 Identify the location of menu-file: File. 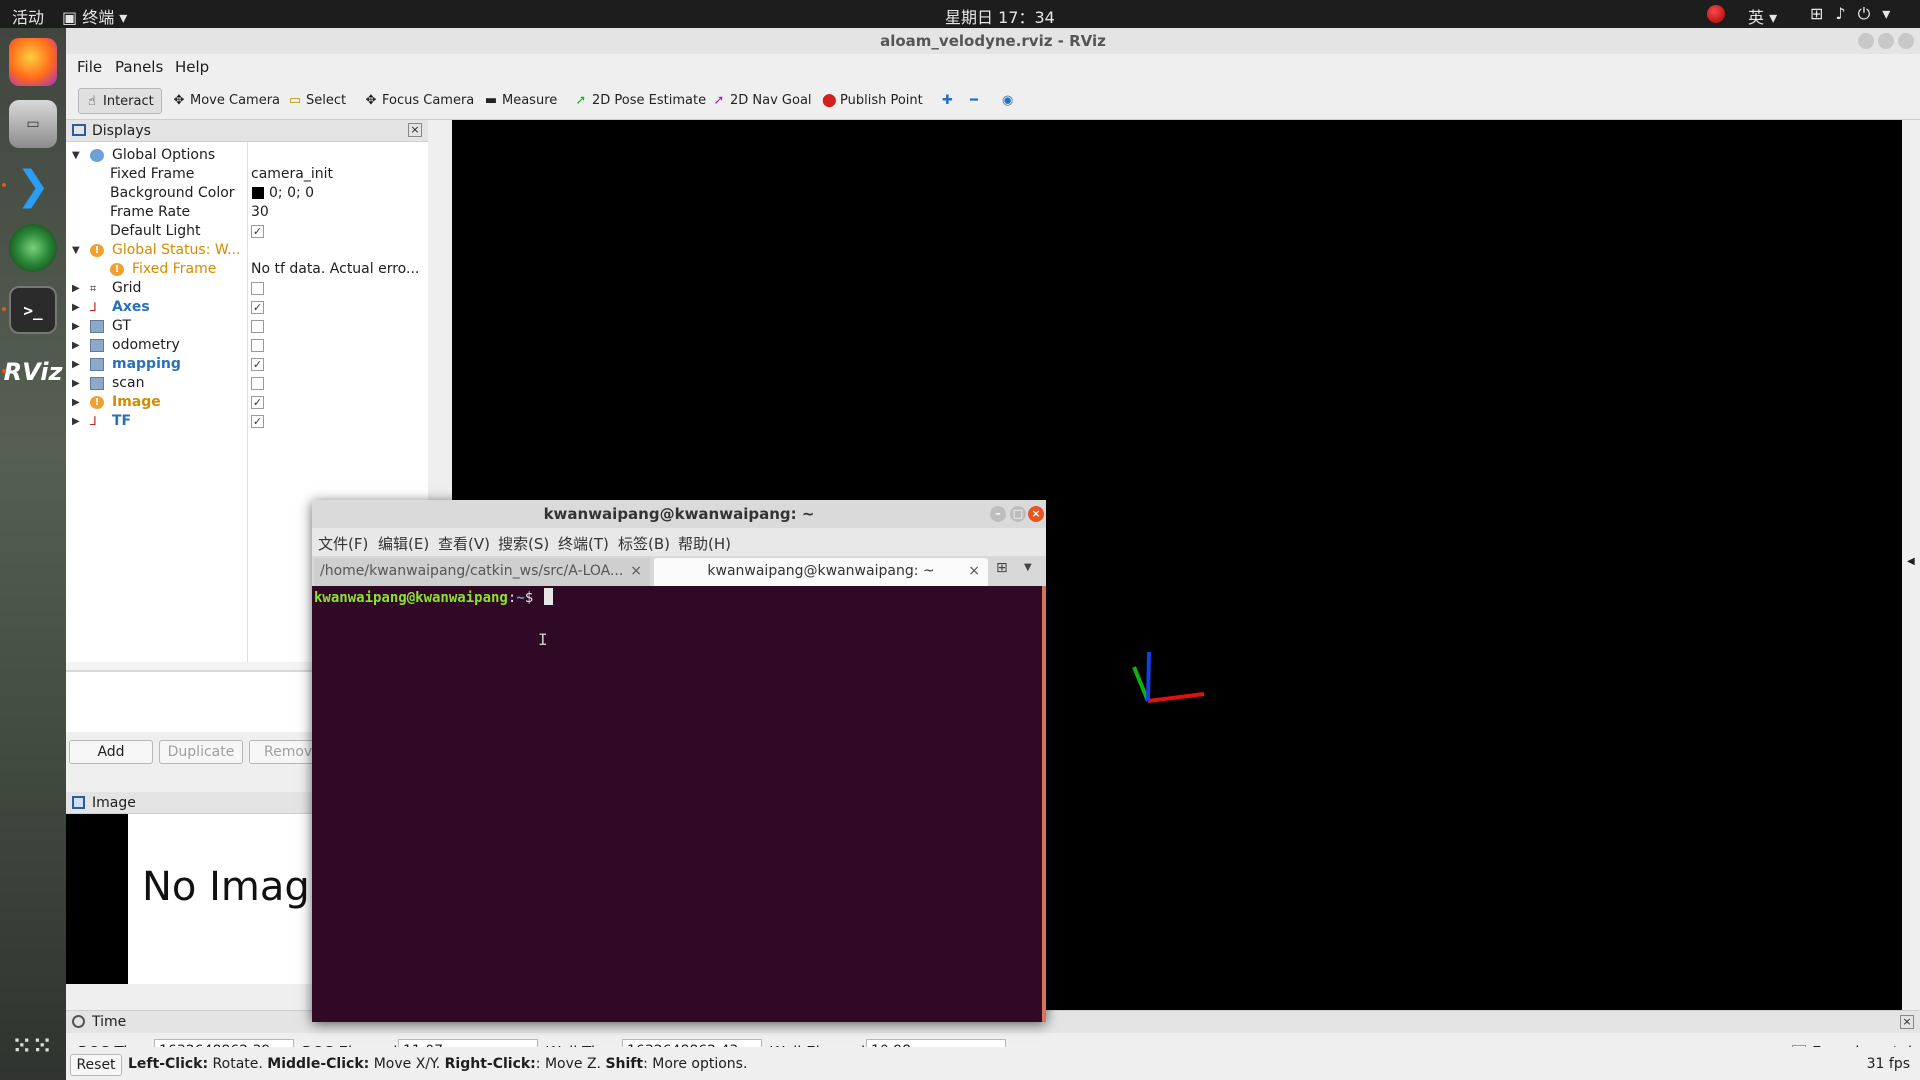
(89, 67).